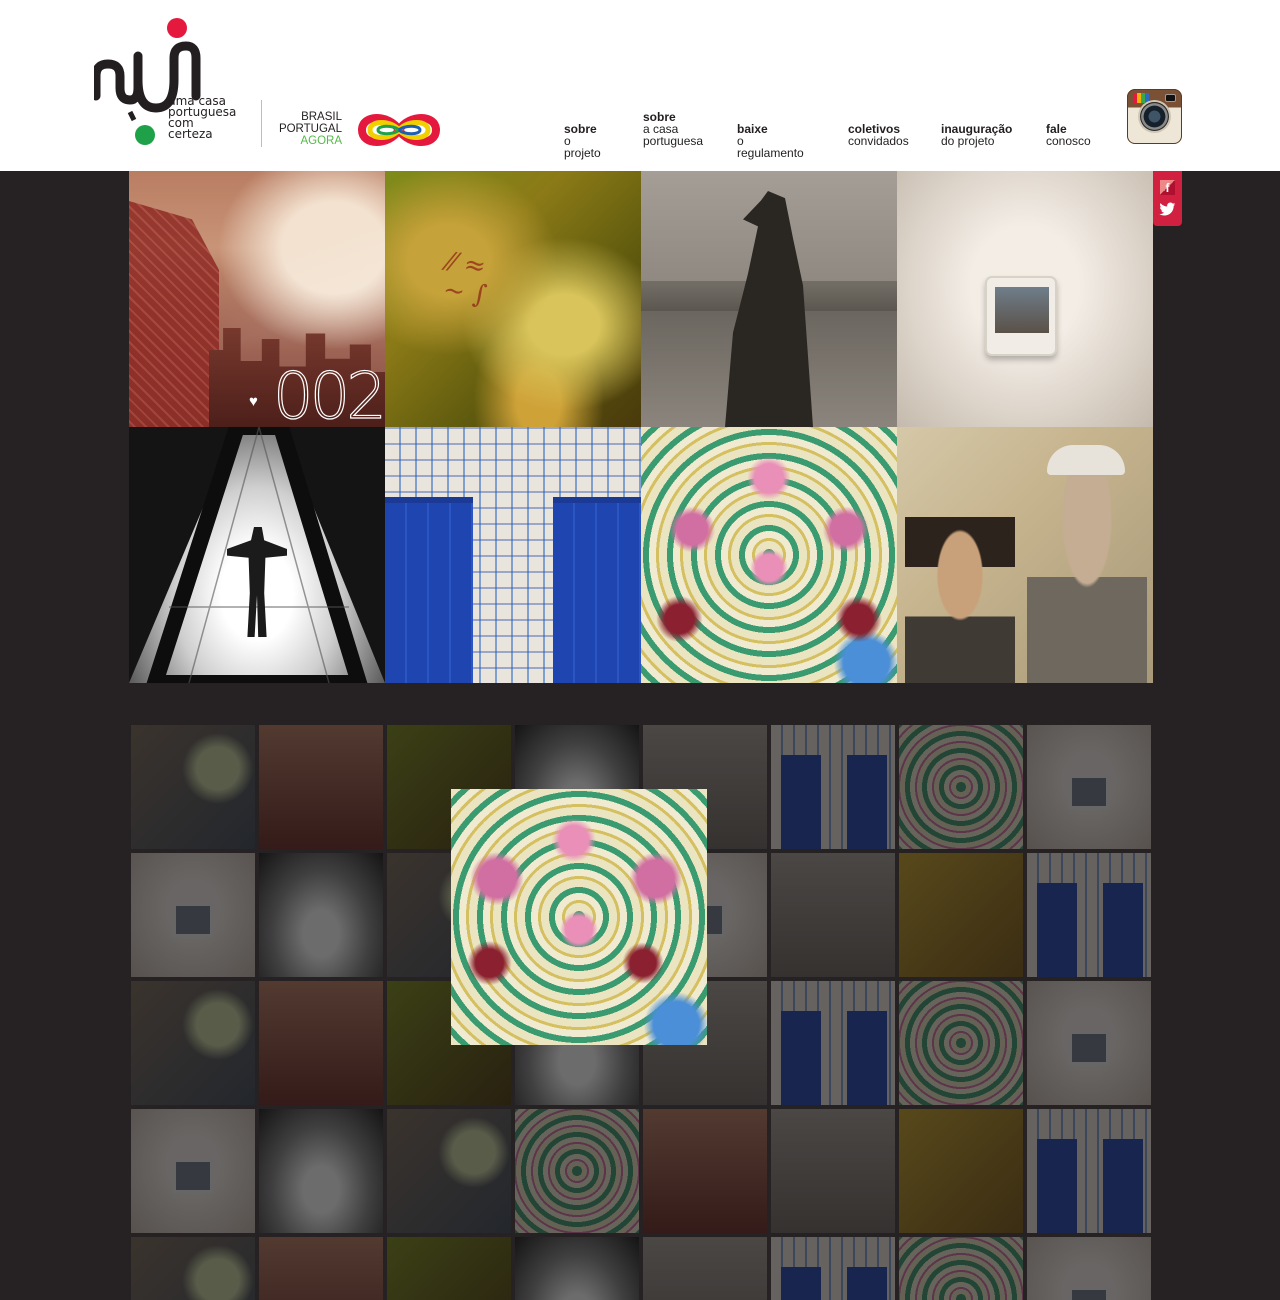 This screenshot has height=1300, width=1280. What do you see at coordinates (673, 135) in the screenshot?
I see `nav-label: a casa portuguesa` at bounding box center [673, 135].